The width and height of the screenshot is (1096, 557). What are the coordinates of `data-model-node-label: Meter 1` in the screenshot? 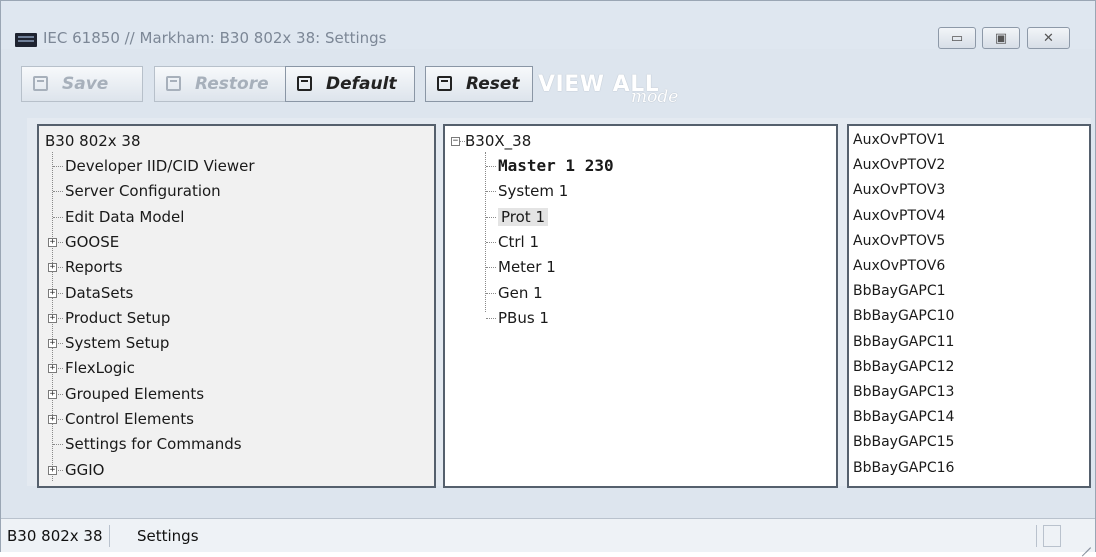 It's located at (527, 267).